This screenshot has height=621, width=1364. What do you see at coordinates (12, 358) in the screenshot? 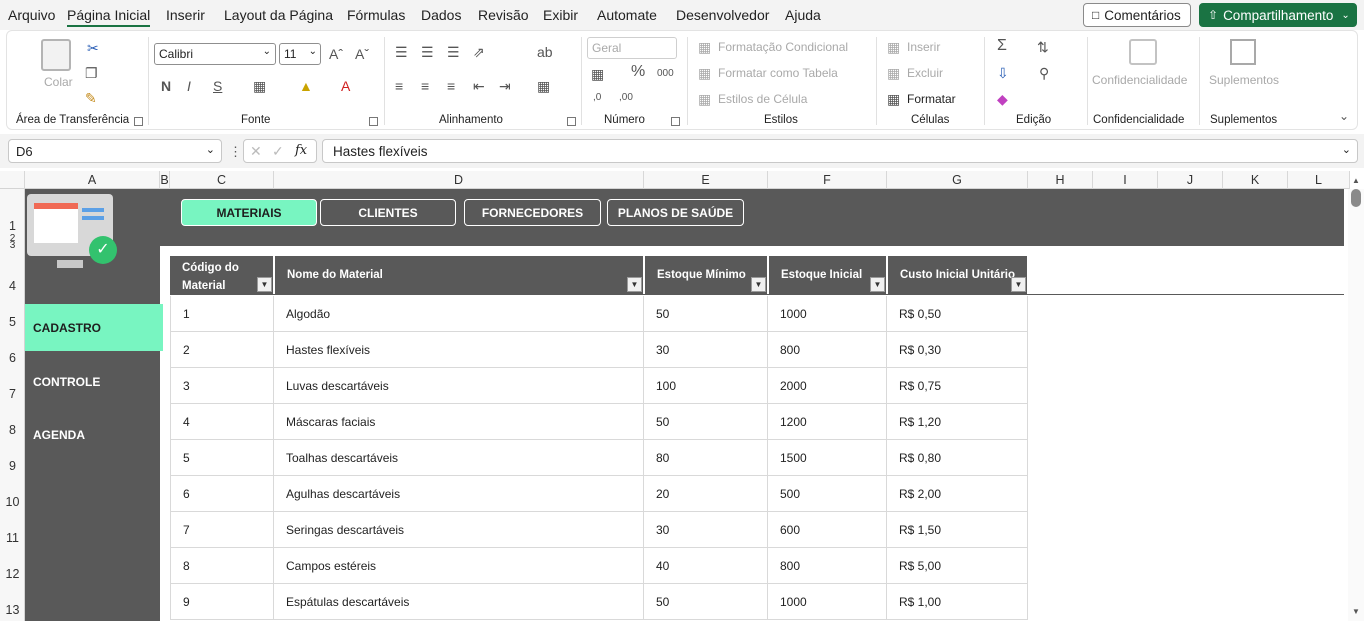
I see `row-header: 6` at bounding box center [12, 358].